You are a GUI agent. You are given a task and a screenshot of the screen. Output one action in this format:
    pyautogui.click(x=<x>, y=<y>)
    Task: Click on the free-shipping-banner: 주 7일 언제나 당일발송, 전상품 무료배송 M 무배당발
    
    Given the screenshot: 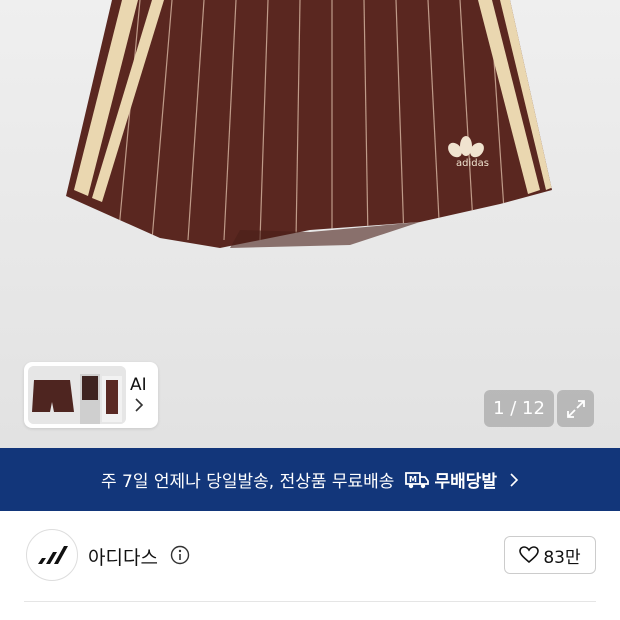 What is the action you would take?
    pyautogui.click(x=310, y=479)
    